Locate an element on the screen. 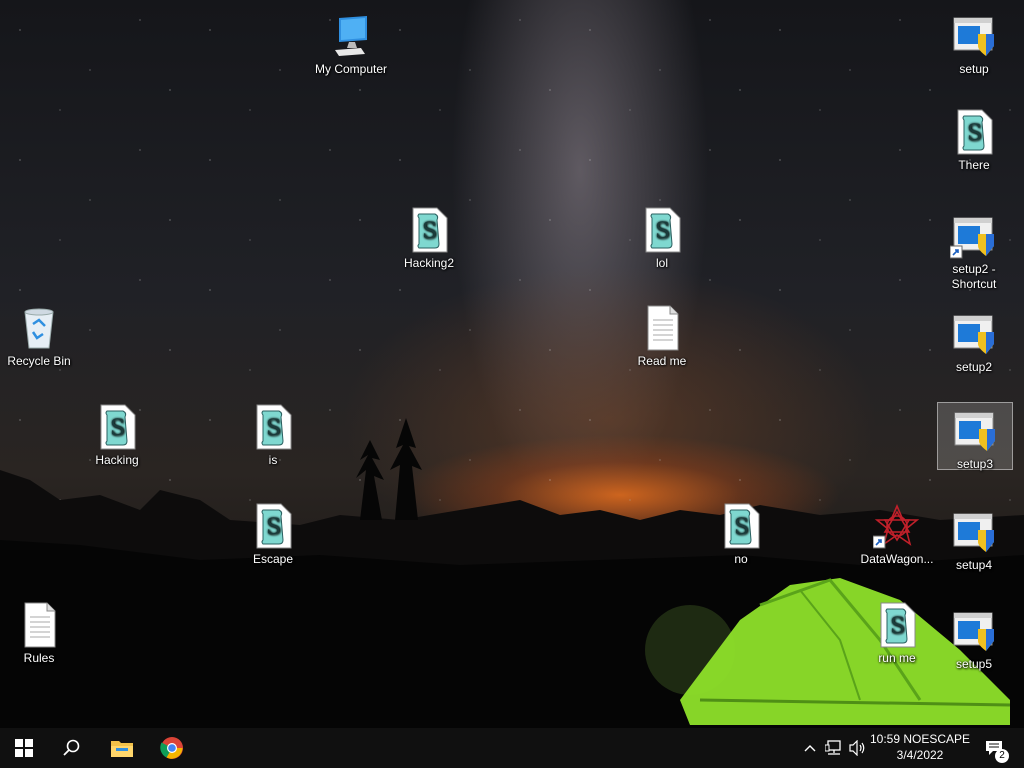  notification-count-badge: 2 is located at coordinates (1002, 756).